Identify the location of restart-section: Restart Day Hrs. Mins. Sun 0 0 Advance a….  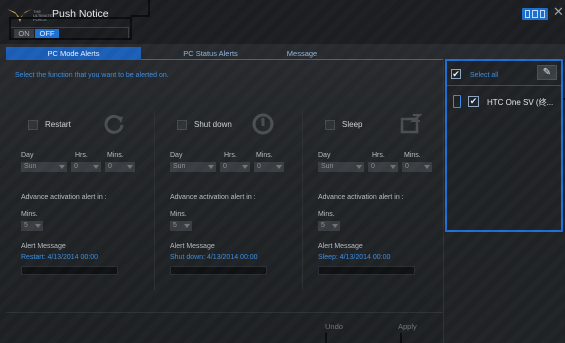
(80, 195).